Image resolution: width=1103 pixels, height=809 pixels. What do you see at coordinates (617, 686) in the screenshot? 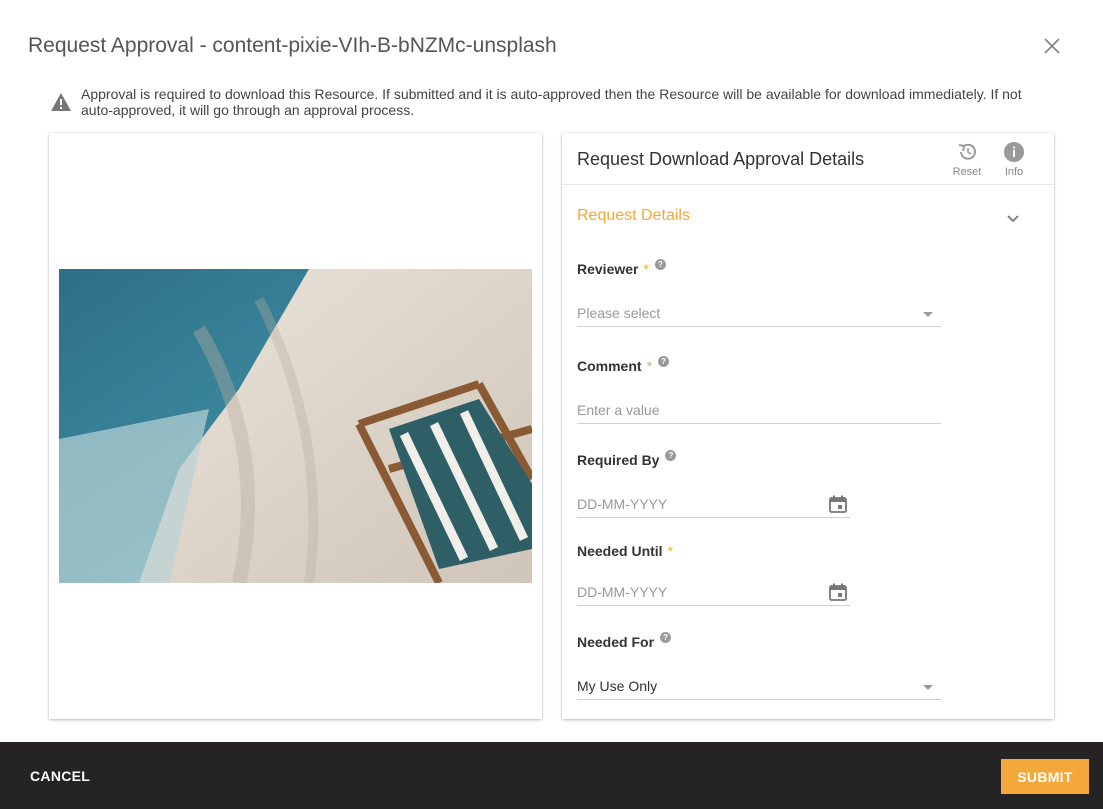
I see `needed-for-value: My Use Only` at bounding box center [617, 686].